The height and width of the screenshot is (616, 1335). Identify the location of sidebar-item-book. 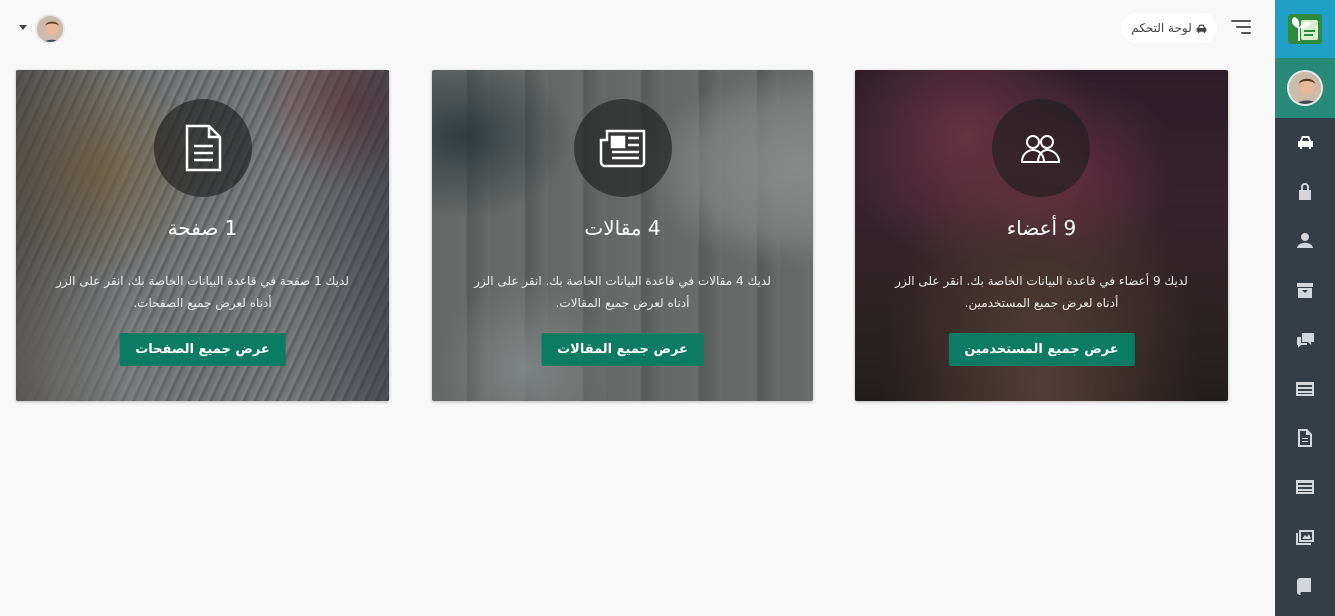
(1305, 586).